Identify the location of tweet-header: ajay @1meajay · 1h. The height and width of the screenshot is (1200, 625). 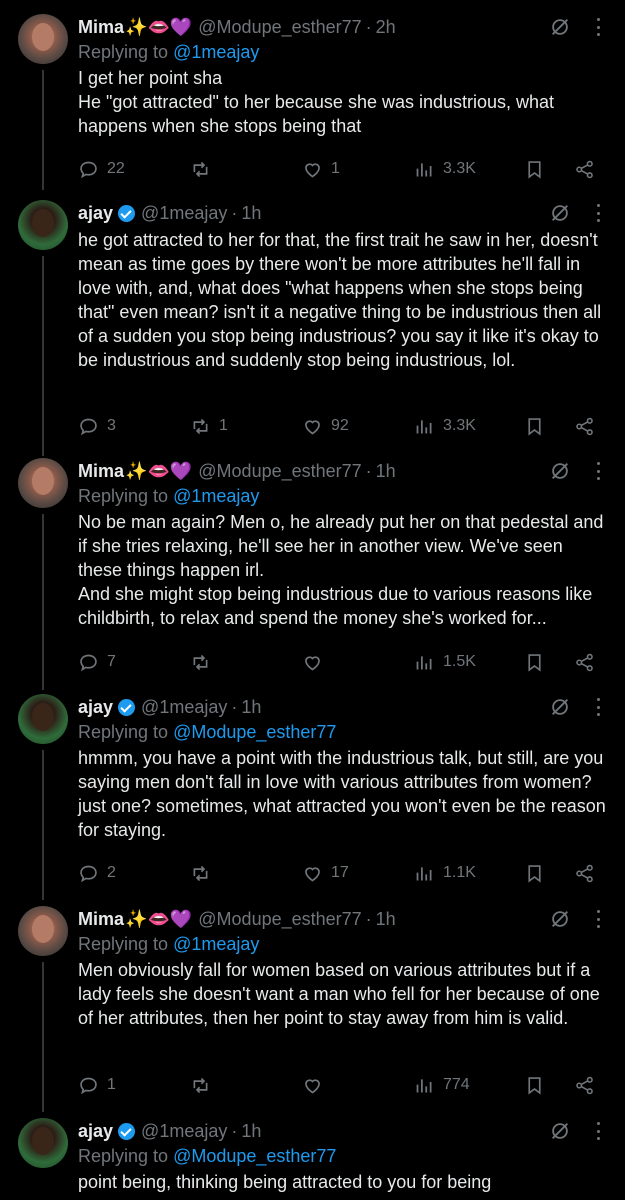
(344, 1131).